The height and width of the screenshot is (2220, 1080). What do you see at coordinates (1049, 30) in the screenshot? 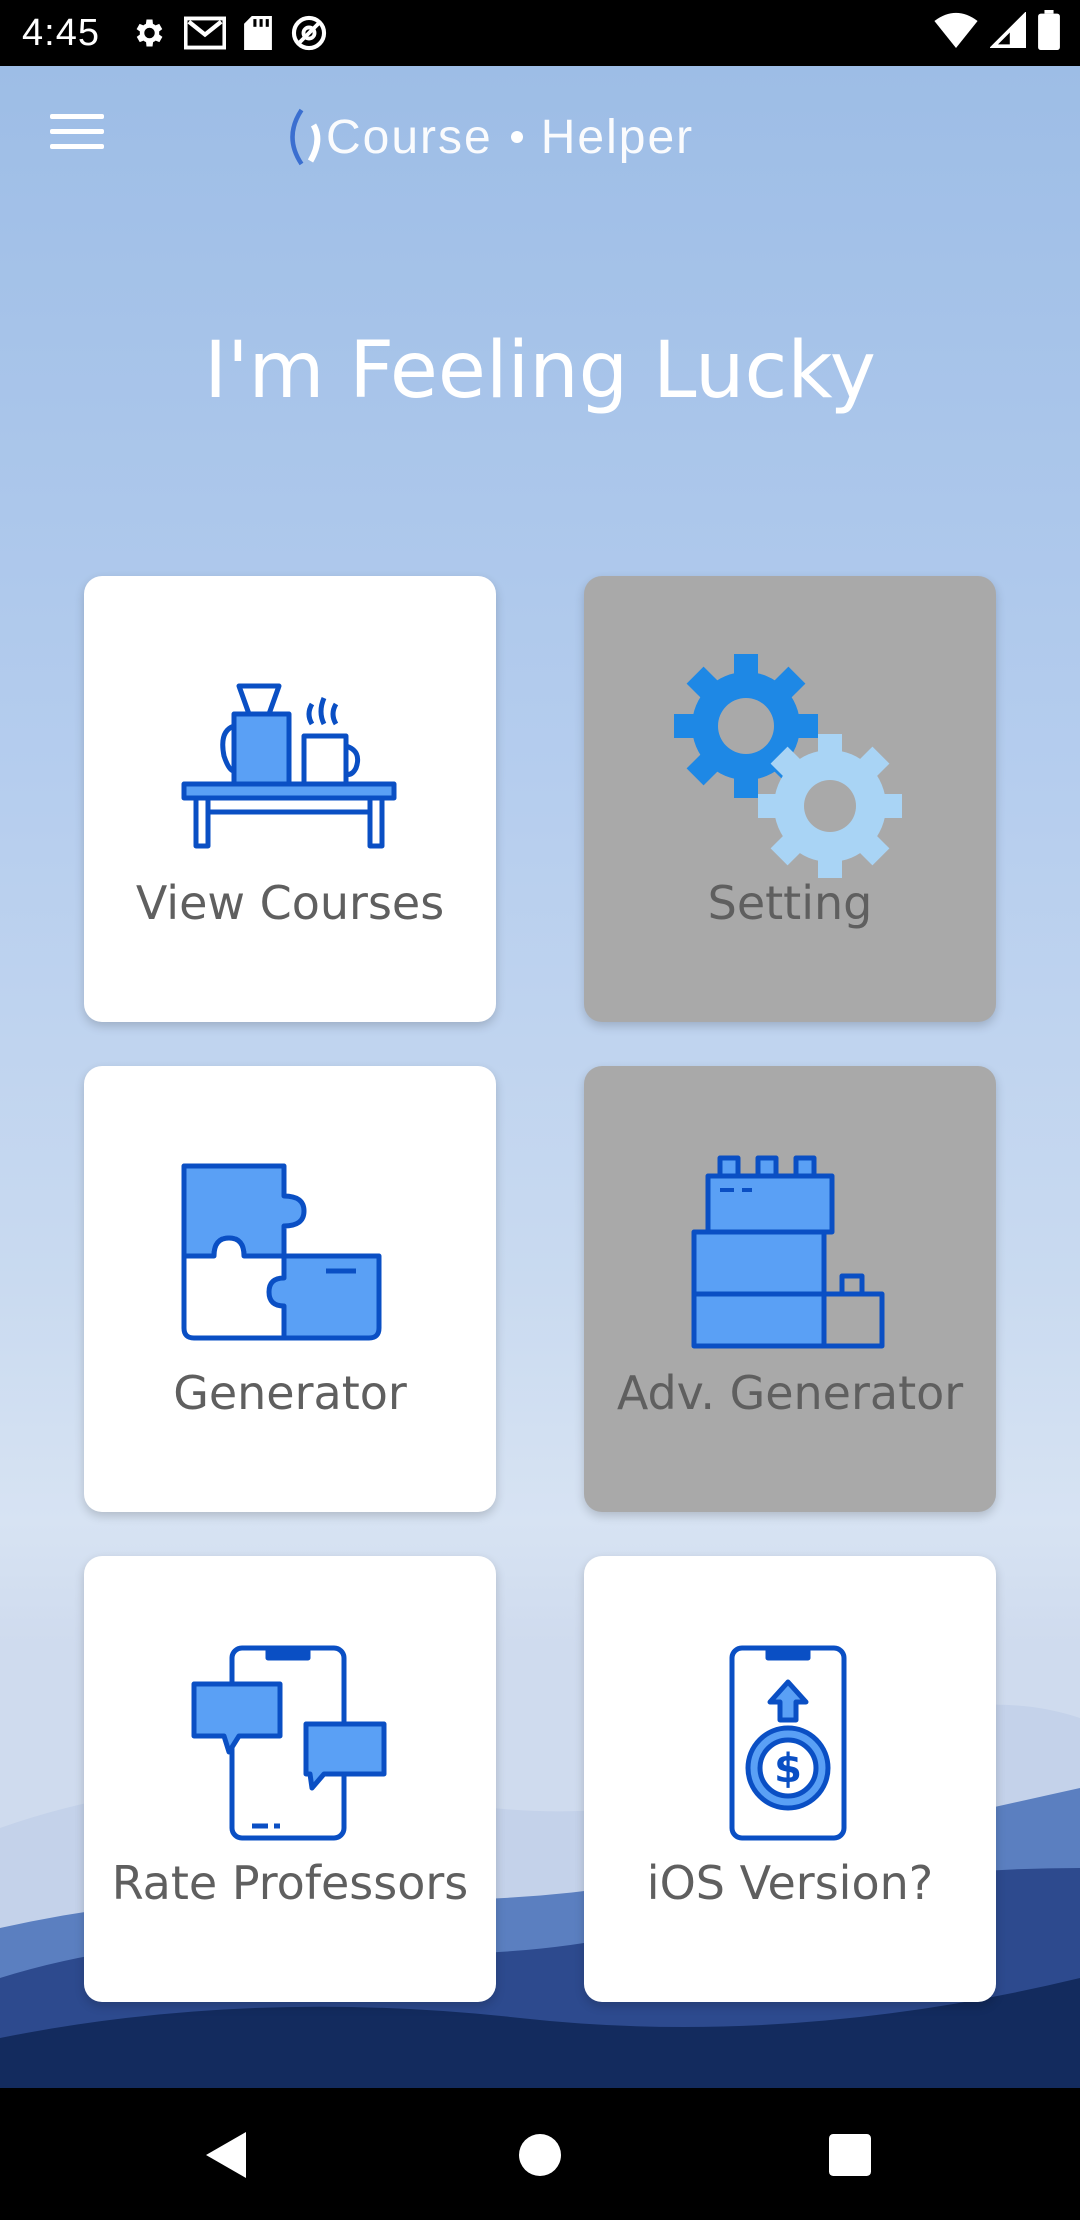
I see `battery-icon` at bounding box center [1049, 30].